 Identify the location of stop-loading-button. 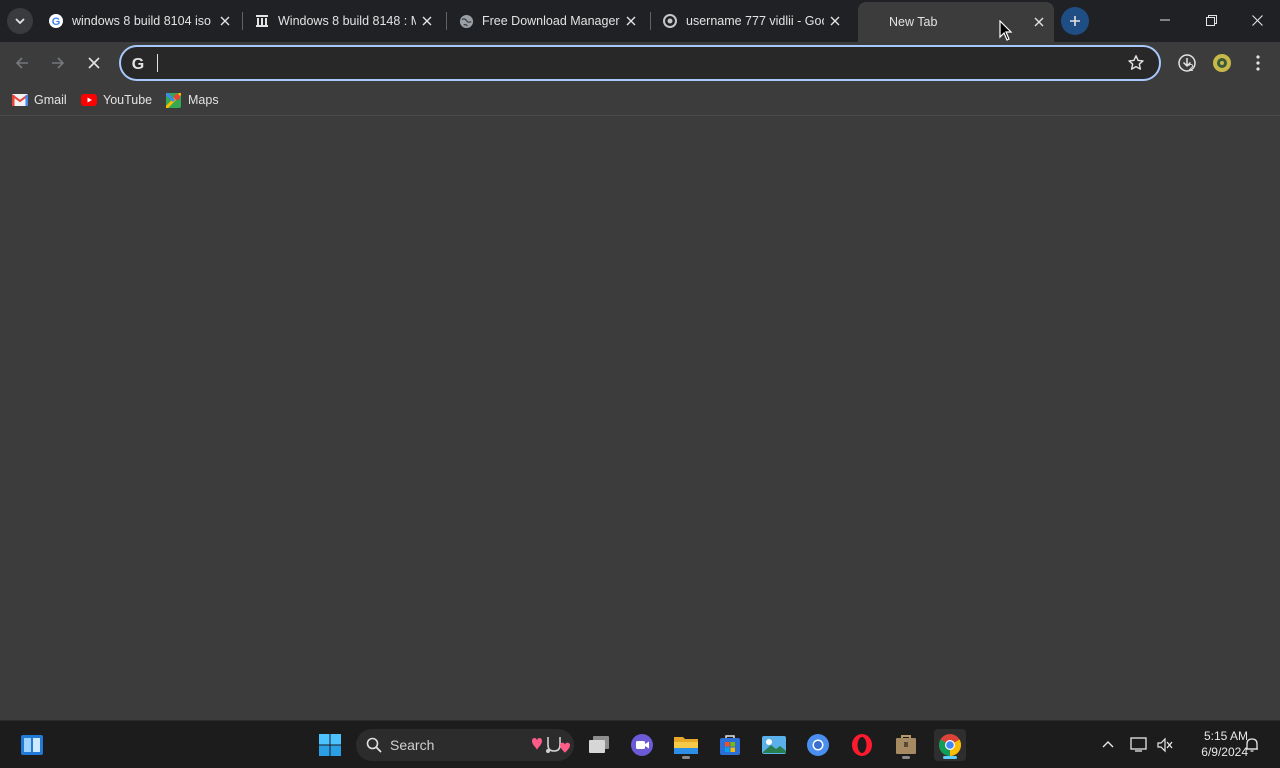
(94, 63).